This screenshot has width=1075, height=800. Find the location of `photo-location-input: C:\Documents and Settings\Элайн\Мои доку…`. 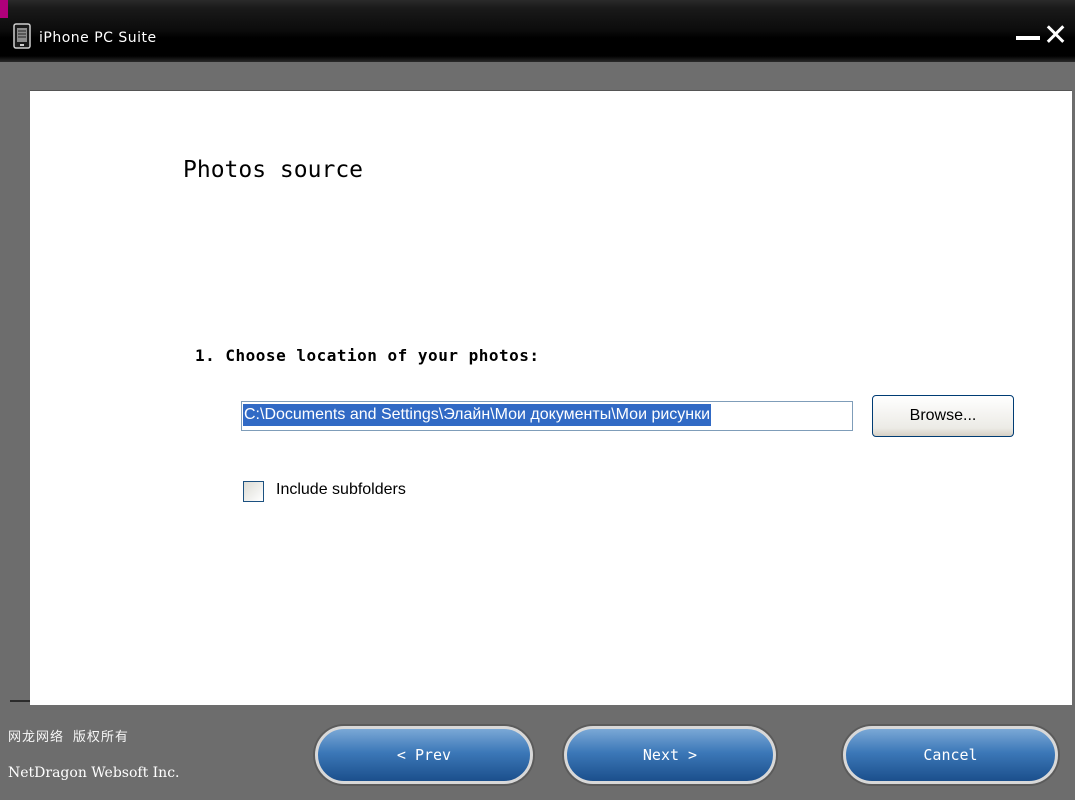

photo-location-input: C:\Documents and Settings\Элайн\Мои доку… is located at coordinates (547, 416).